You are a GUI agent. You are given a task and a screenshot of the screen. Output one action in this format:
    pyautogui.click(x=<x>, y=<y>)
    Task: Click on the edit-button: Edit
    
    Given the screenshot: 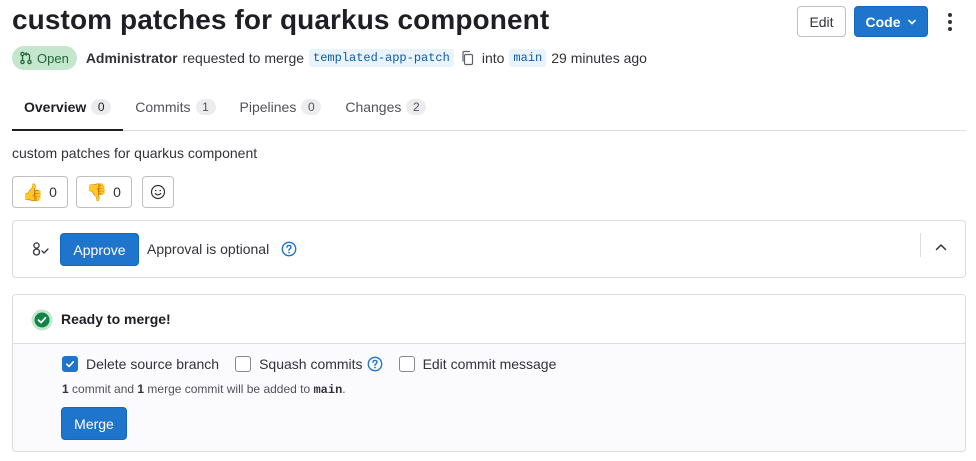 What is the action you would take?
    pyautogui.click(x=821, y=21)
    